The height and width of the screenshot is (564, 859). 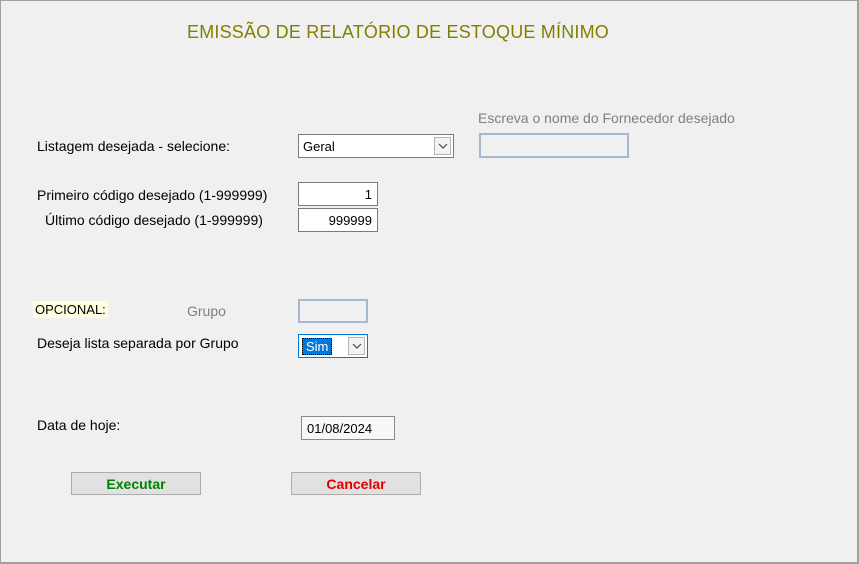 What do you see at coordinates (554, 145) in the screenshot?
I see `fornecedor-input` at bounding box center [554, 145].